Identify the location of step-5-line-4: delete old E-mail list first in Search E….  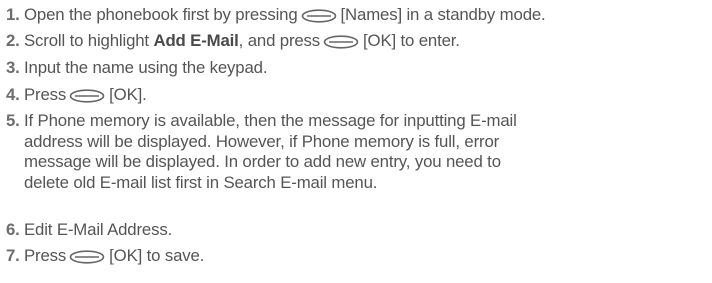
(201, 182).